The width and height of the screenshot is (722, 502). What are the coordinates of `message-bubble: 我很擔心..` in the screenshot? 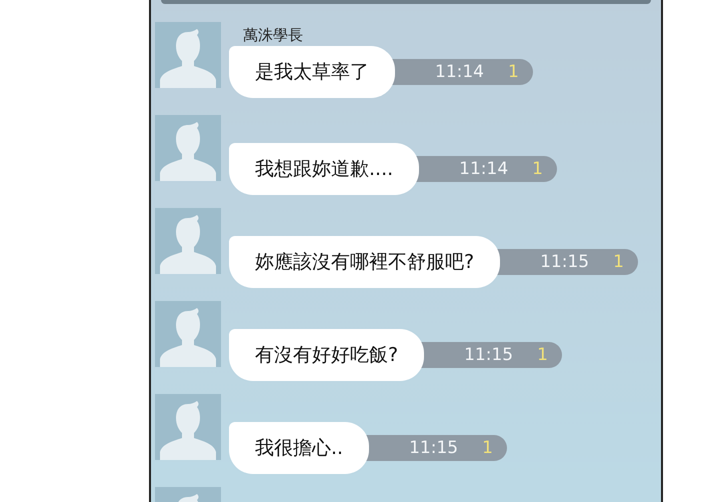 It's located at (299, 448).